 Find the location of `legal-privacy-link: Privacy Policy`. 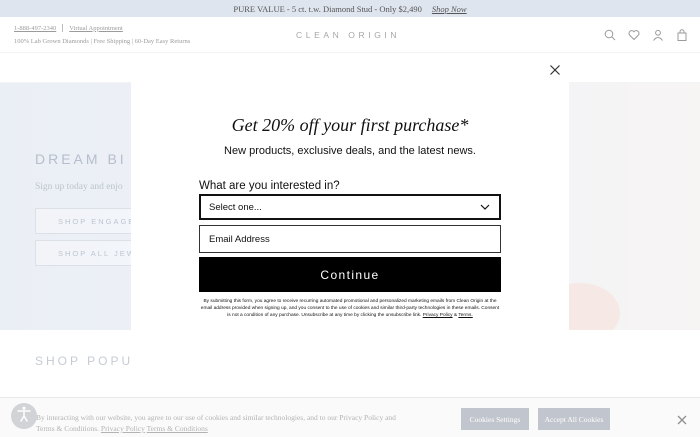

legal-privacy-link: Privacy Policy is located at coordinates (438, 315).